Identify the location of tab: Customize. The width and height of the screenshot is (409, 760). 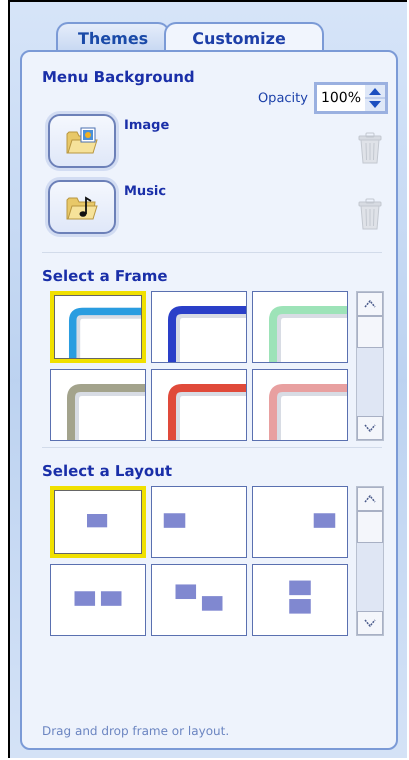
(244, 36).